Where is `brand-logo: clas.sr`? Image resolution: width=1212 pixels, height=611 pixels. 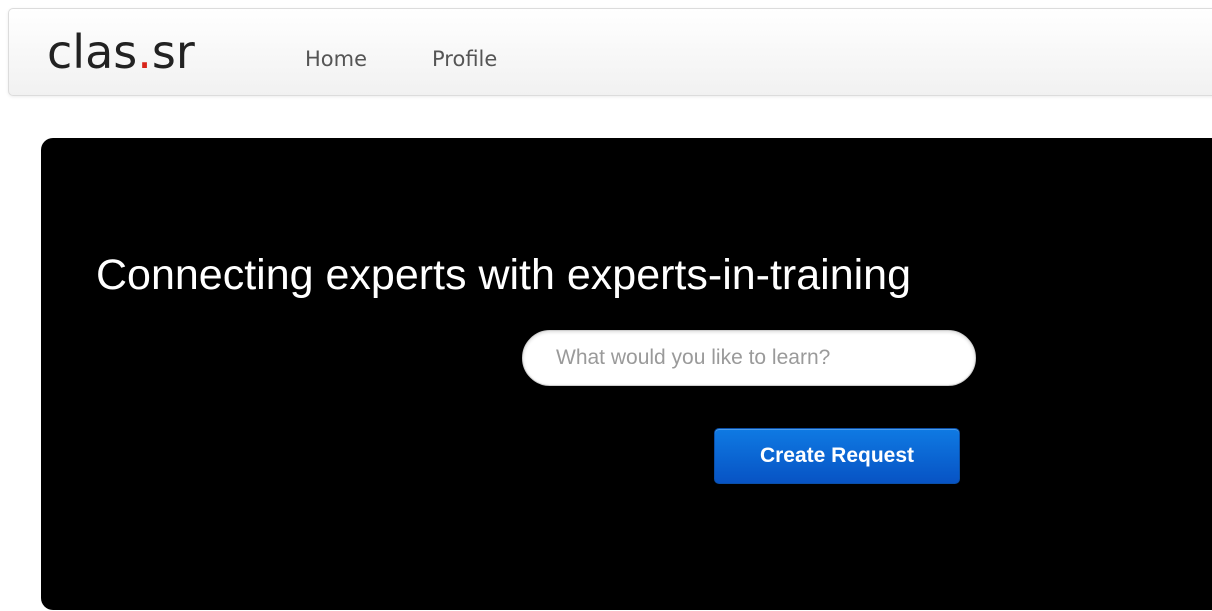
brand-logo: clas.sr is located at coordinates (121, 52).